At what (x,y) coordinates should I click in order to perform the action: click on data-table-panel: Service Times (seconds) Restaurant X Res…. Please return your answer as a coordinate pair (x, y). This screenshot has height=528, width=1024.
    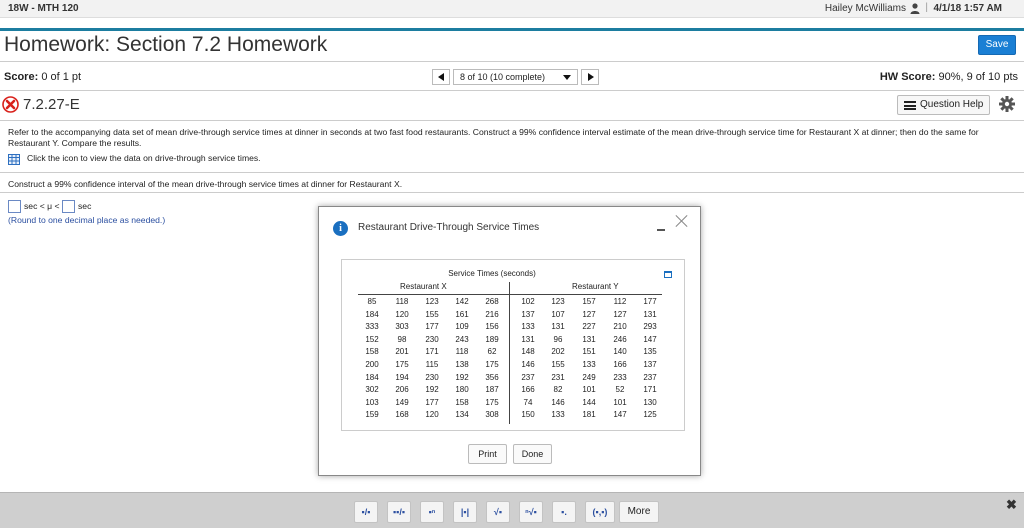
    Looking at the image, I should click on (513, 345).